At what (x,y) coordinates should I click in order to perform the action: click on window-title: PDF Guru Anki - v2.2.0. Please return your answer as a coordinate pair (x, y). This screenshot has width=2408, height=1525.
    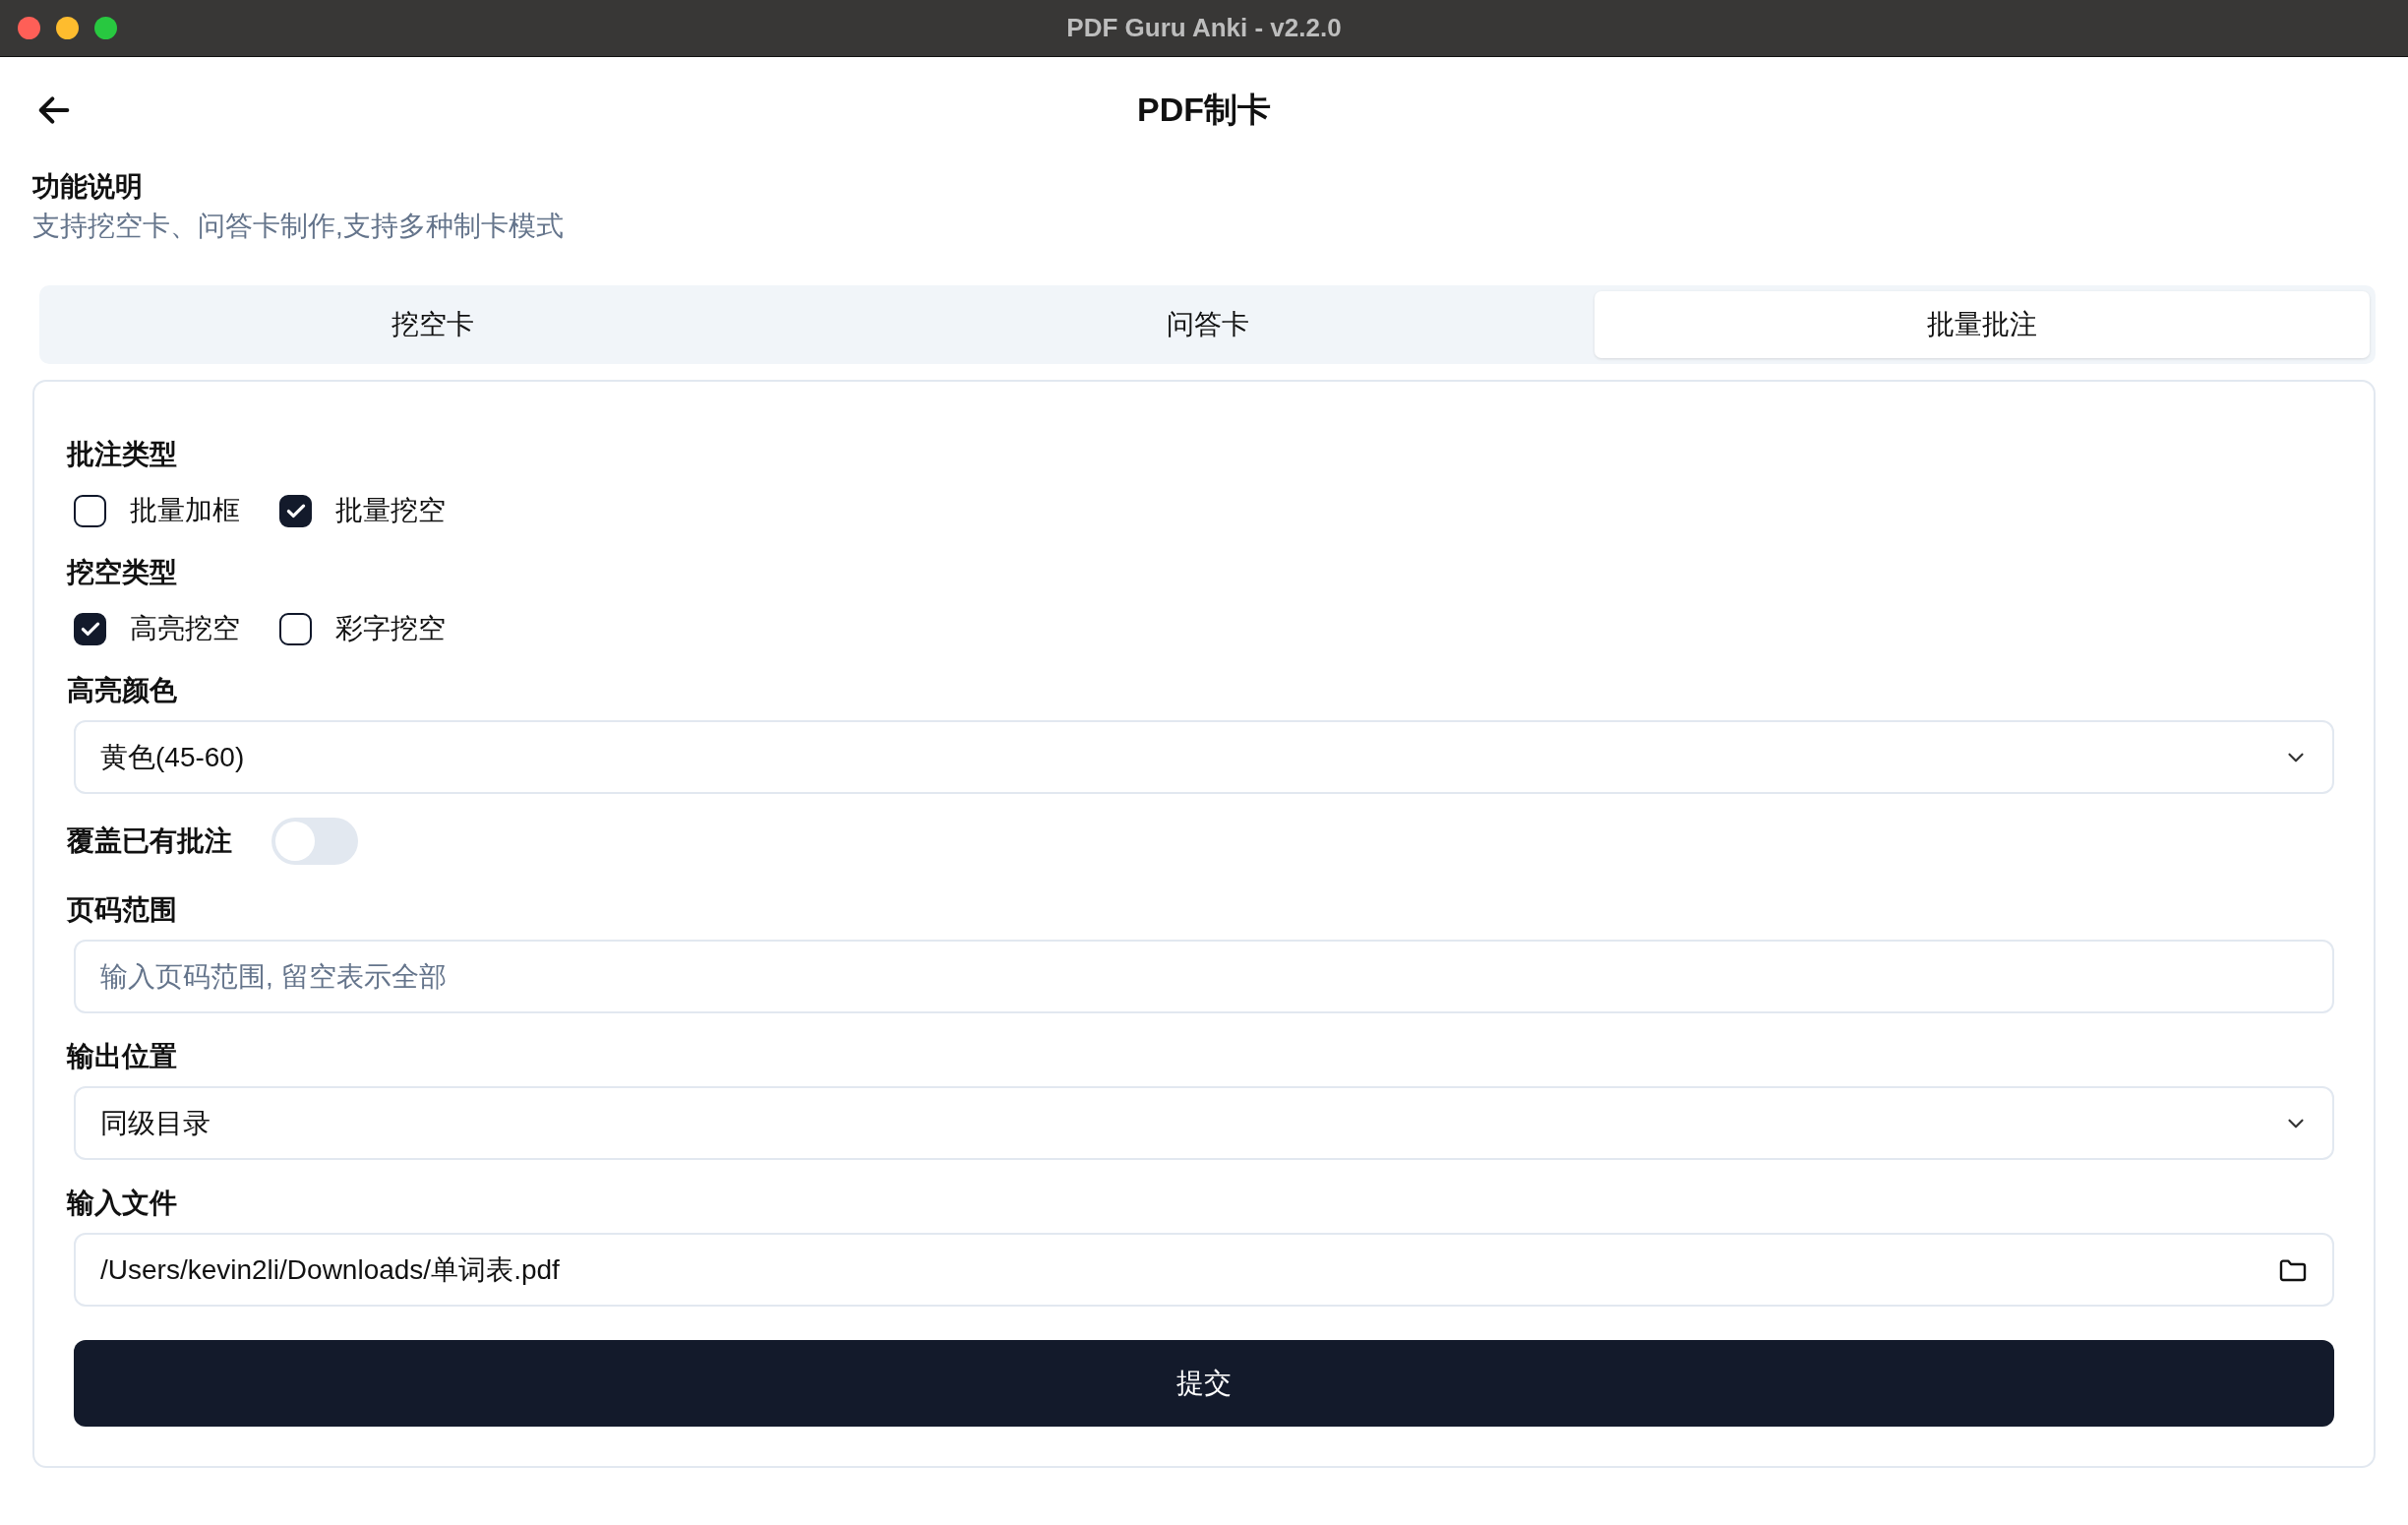
    Looking at the image, I should click on (1204, 28).